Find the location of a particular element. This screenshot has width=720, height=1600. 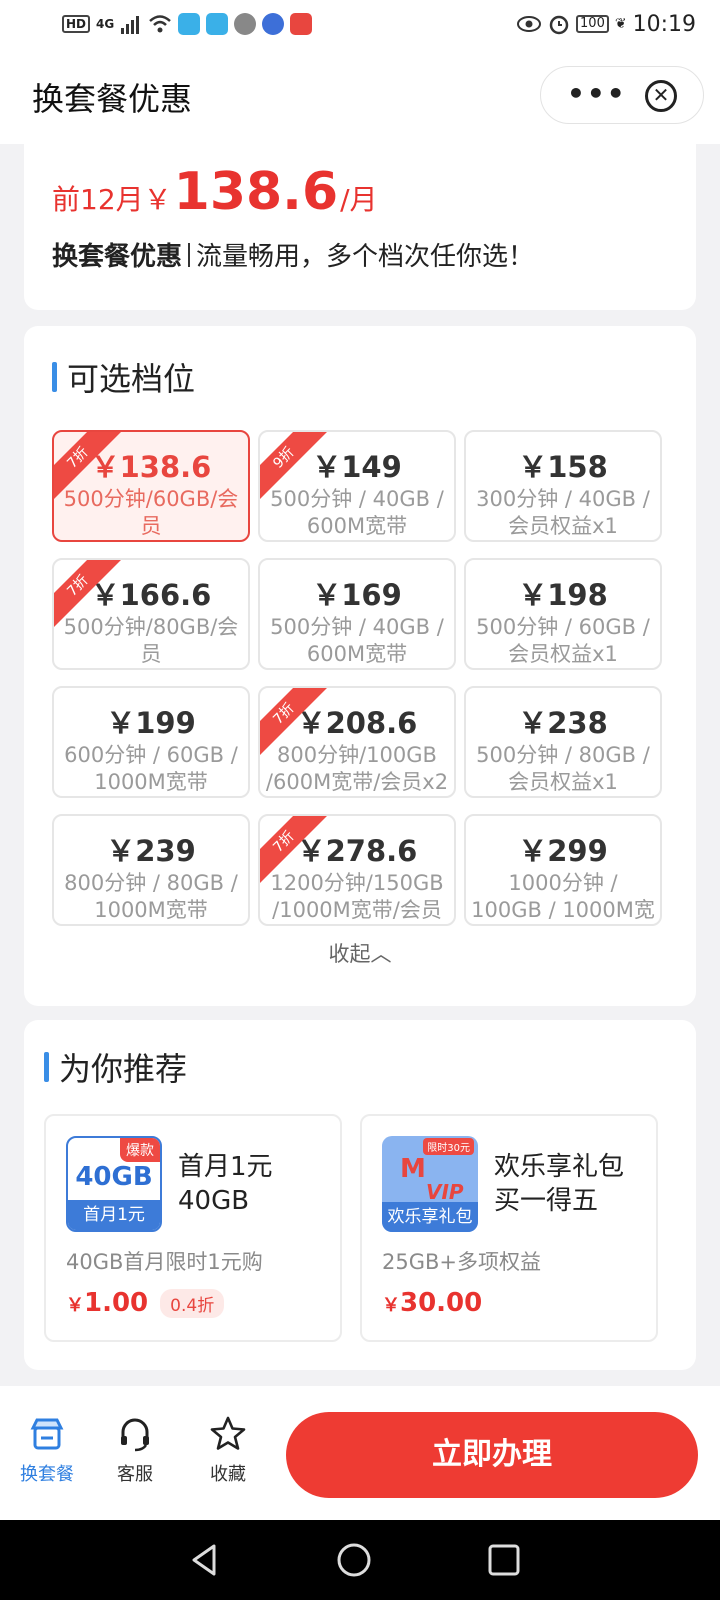

nav-item-service: 客服 is located at coordinates (135, 1450).